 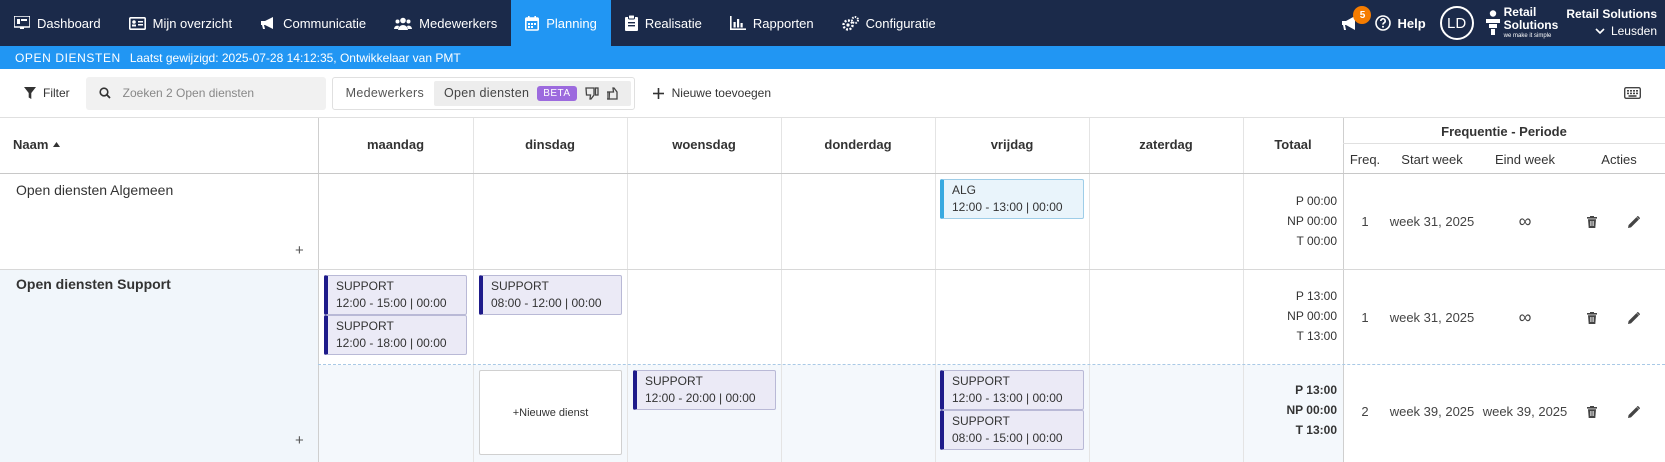 I want to click on toggle-open-diensten: Open diensten BETA, so click(x=532, y=93).